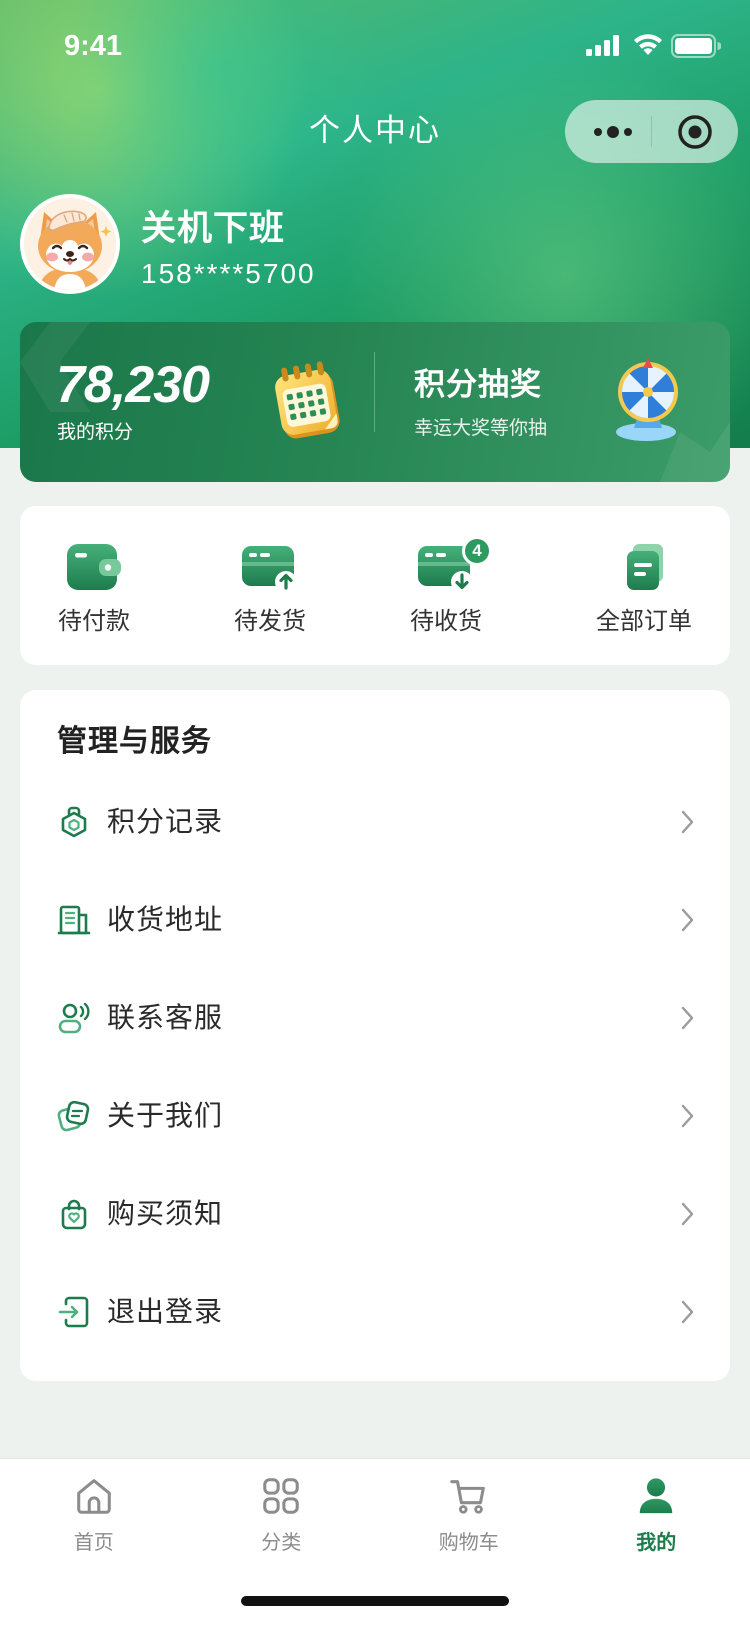 The height and width of the screenshot is (1625, 750). What do you see at coordinates (446, 621) in the screenshot?
I see `order-label: 待收货` at bounding box center [446, 621].